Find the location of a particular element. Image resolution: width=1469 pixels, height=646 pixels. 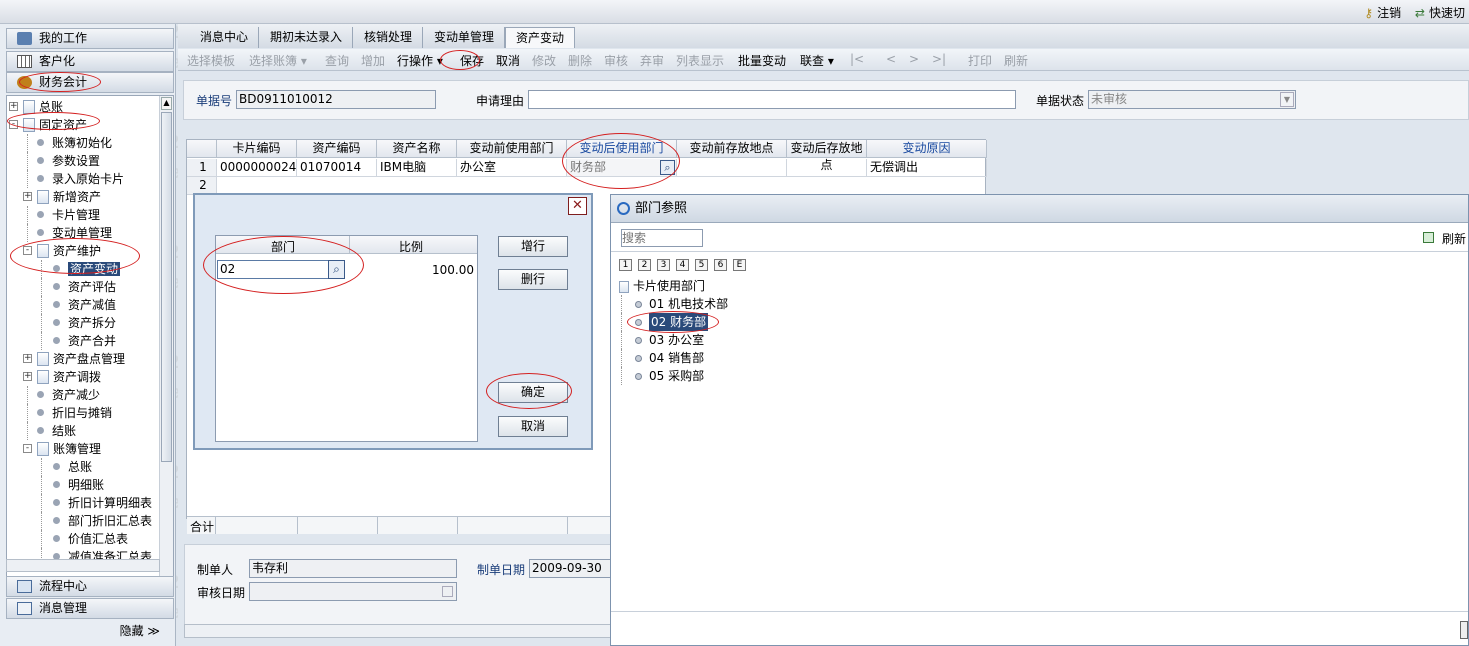

grid-cell: 办公室 is located at coordinates (512, 168).